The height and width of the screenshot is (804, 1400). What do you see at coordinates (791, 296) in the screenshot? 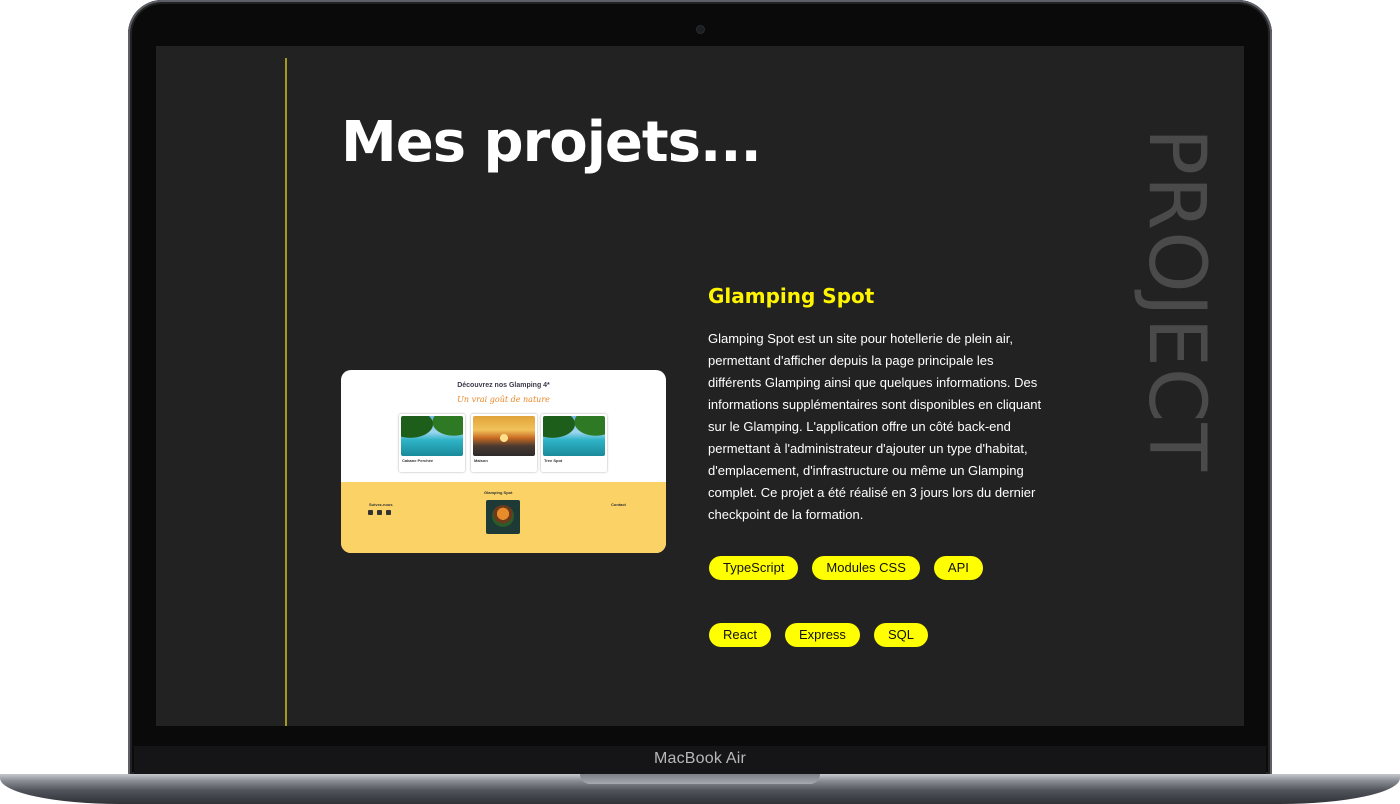
I see `project-title: Glamping Spot` at bounding box center [791, 296].